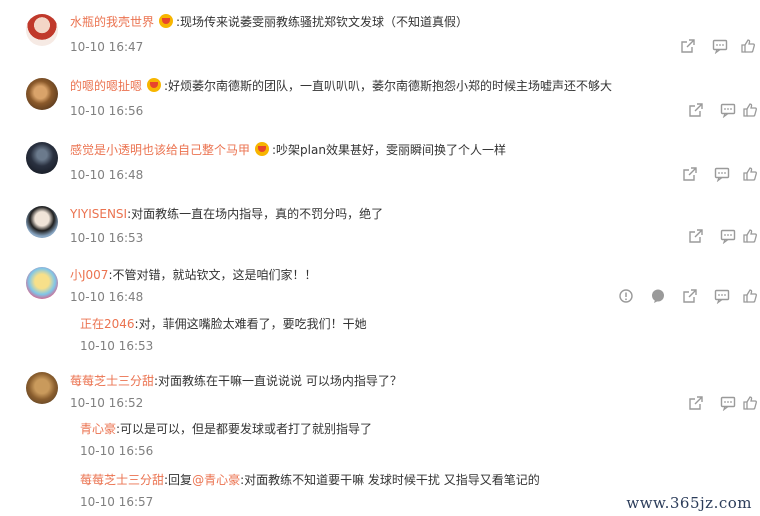 The height and width of the screenshot is (516, 760). What do you see at coordinates (390, 480) in the screenshot?
I see `reply-text: :对面教练不知道要干嘛 发球时候干扰 又指导又看笔记的` at bounding box center [390, 480].